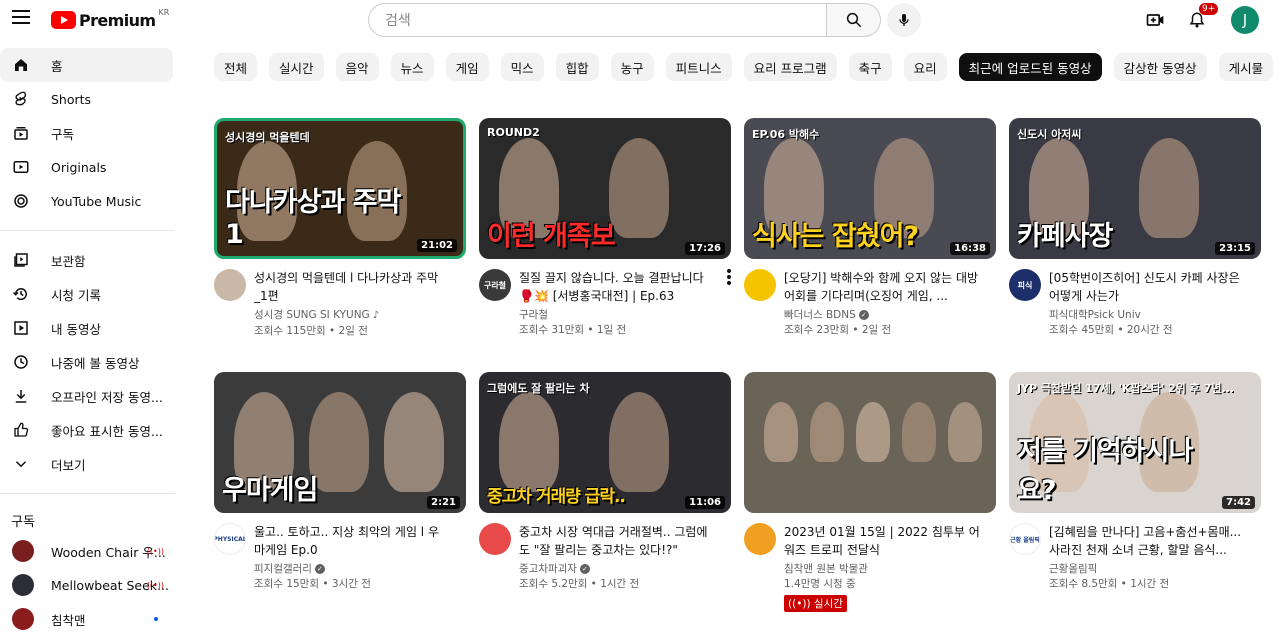 Image resolution: width=1280 pixels, height=636 pixels. I want to click on more-options-icon: • • •, so click(729, 278).